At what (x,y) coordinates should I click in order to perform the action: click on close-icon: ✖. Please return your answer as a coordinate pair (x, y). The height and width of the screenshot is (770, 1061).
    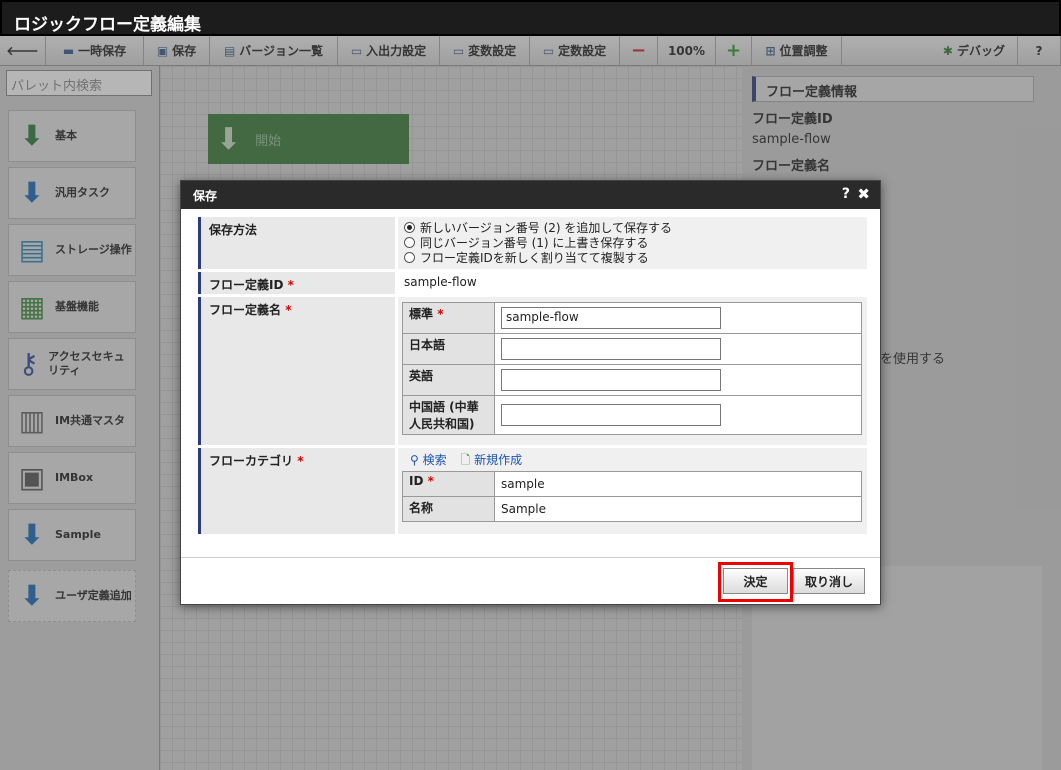
    Looking at the image, I should click on (863, 194).